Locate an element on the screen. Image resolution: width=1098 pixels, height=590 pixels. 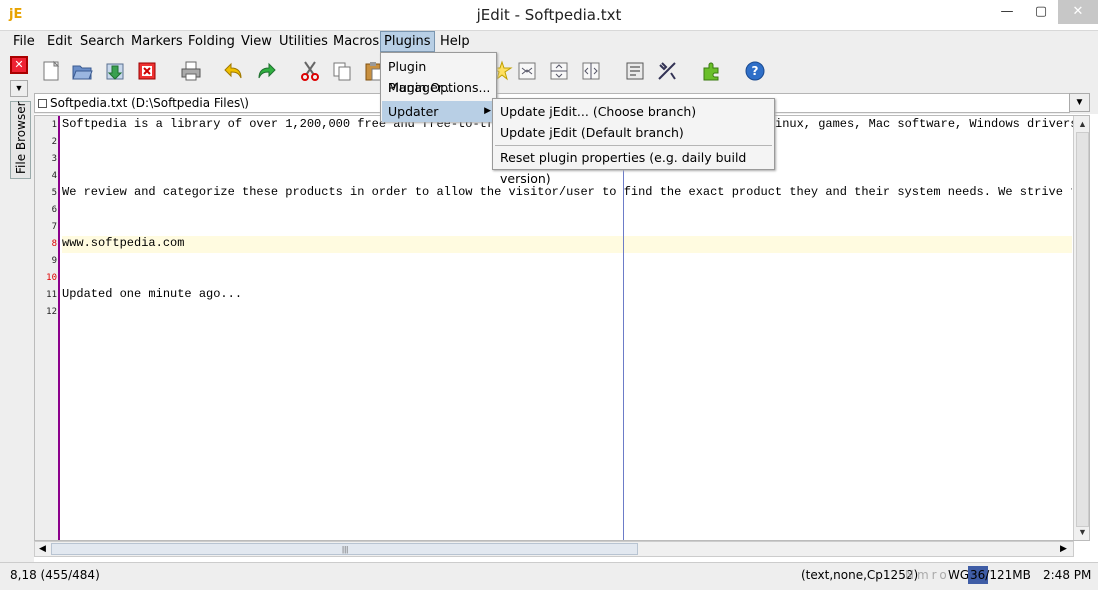
menu-item-update-choose-branch: Update jEdit... (Choose branch) is located at coordinates (633, 111).